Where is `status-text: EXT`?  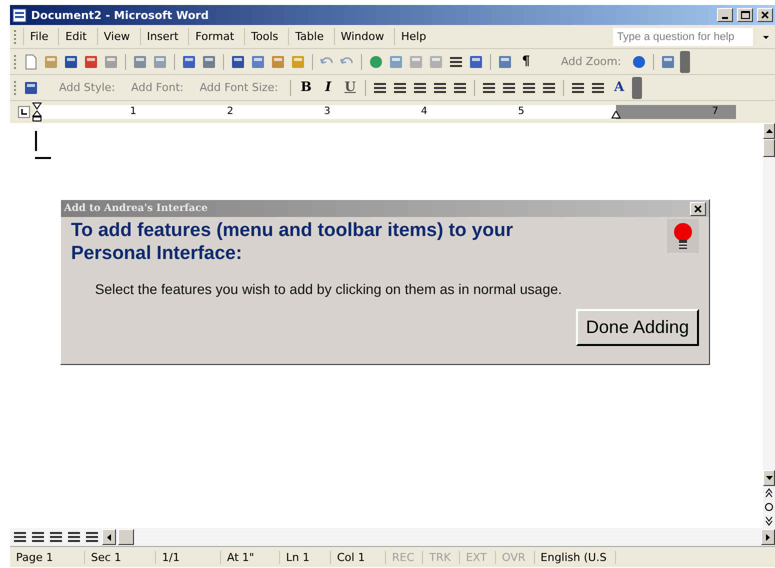
status-text: EXT is located at coordinates (478, 557).